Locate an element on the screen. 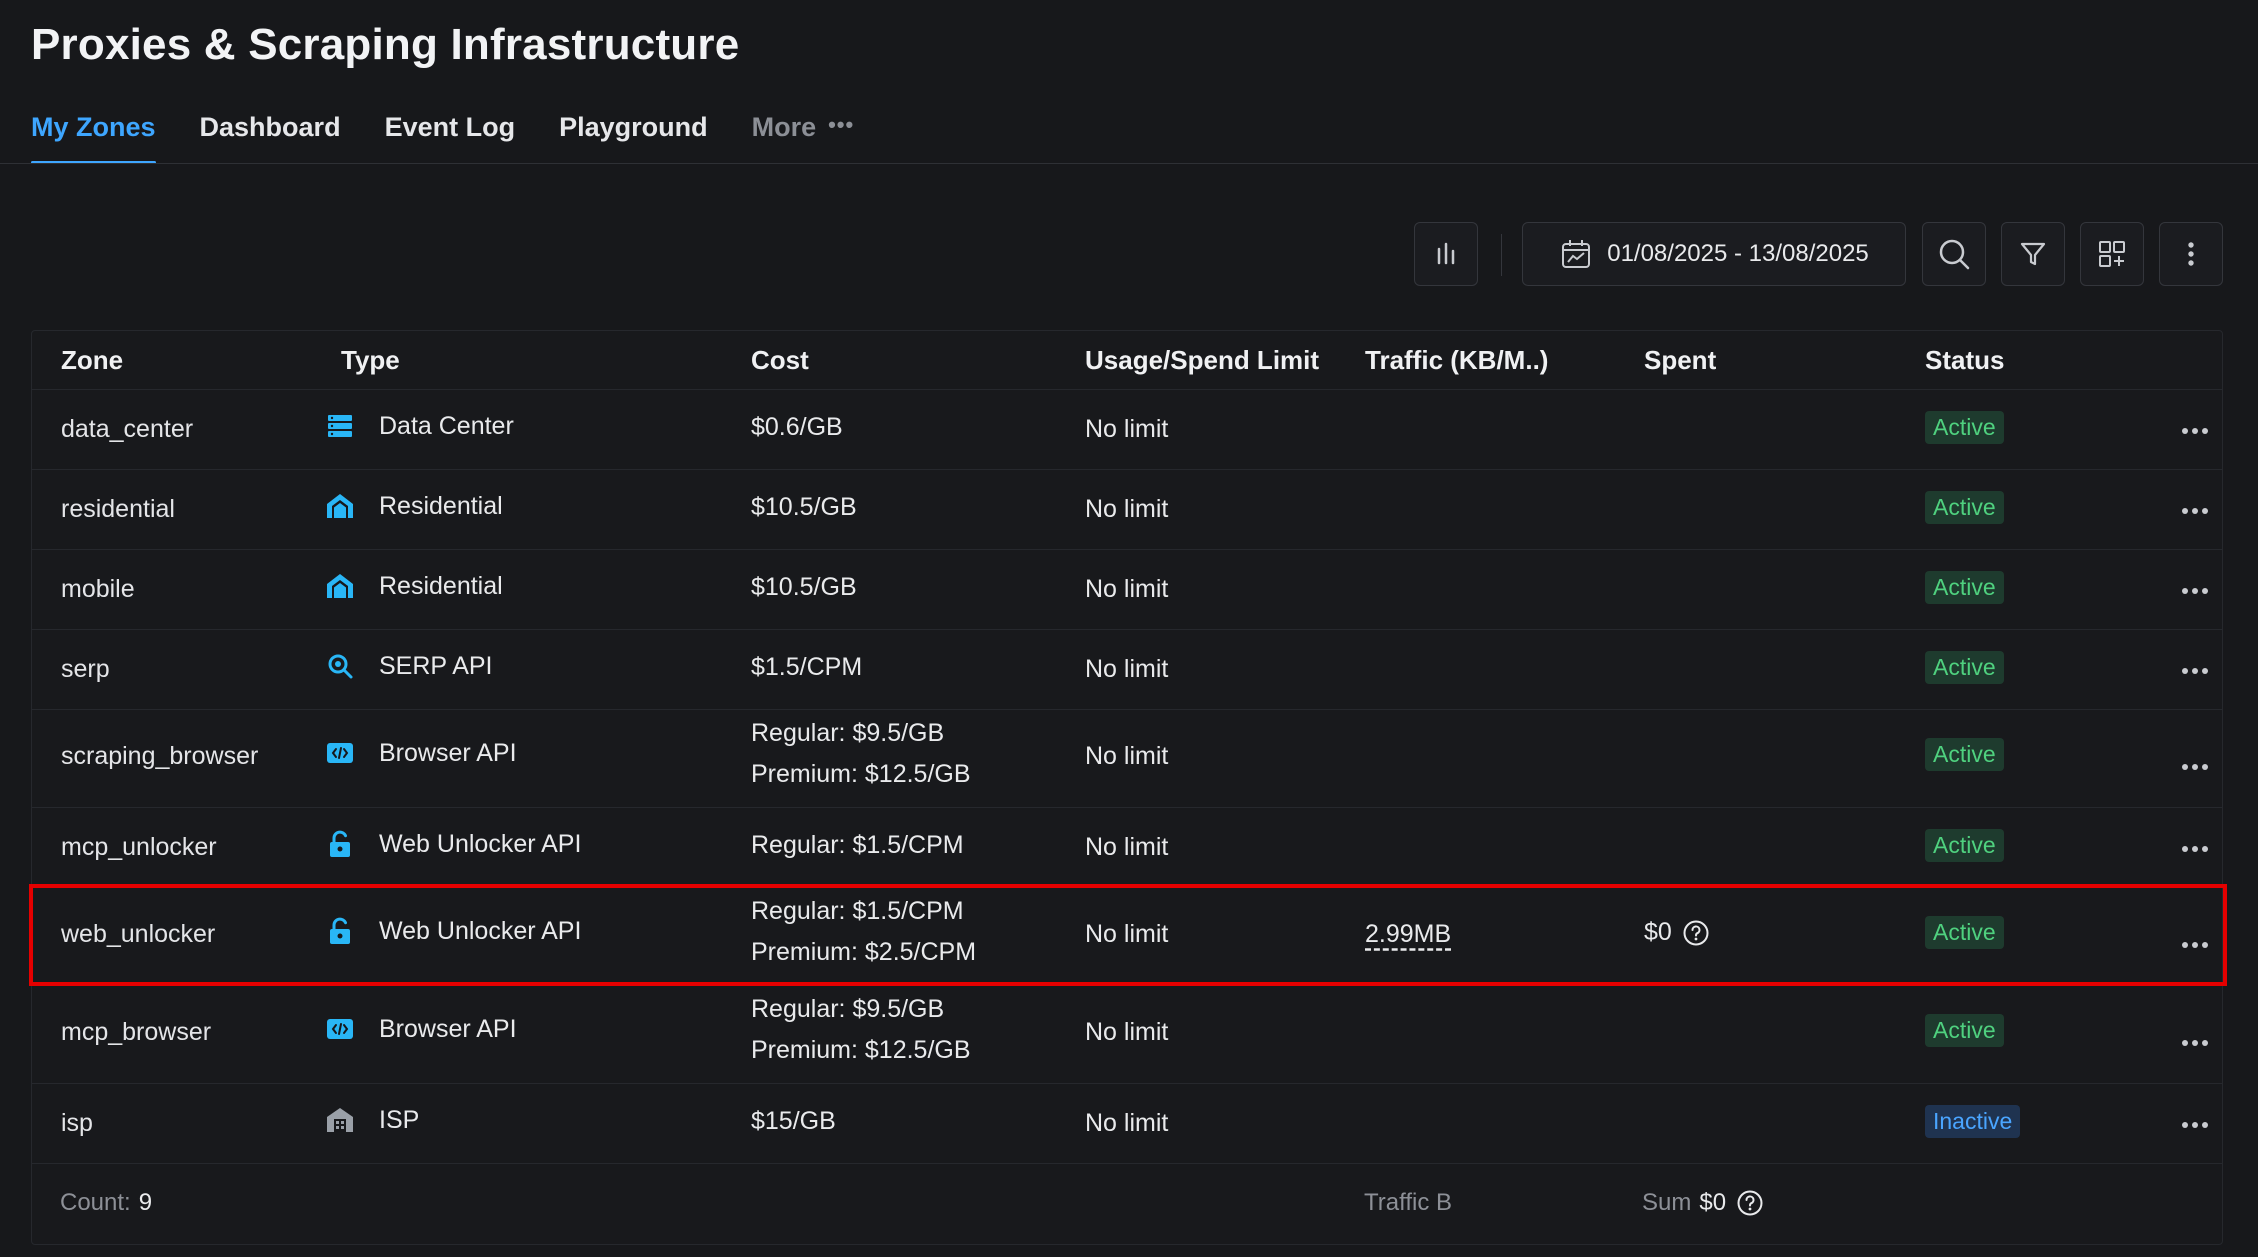 This screenshot has width=2258, height=1257. add-widget-button is located at coordinates (2112, 254).